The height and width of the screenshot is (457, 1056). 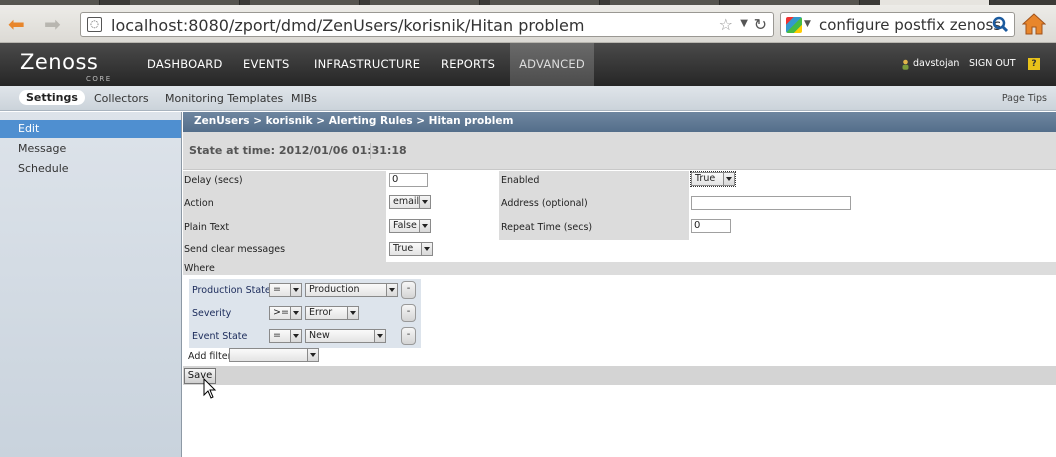 I want to click on search-bar: ▼ configure postfix zenoss, so click(x=897, y=24).